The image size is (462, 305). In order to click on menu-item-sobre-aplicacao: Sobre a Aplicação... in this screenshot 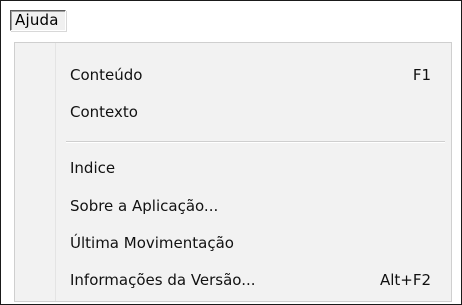, I will do `click(233, 206)`.